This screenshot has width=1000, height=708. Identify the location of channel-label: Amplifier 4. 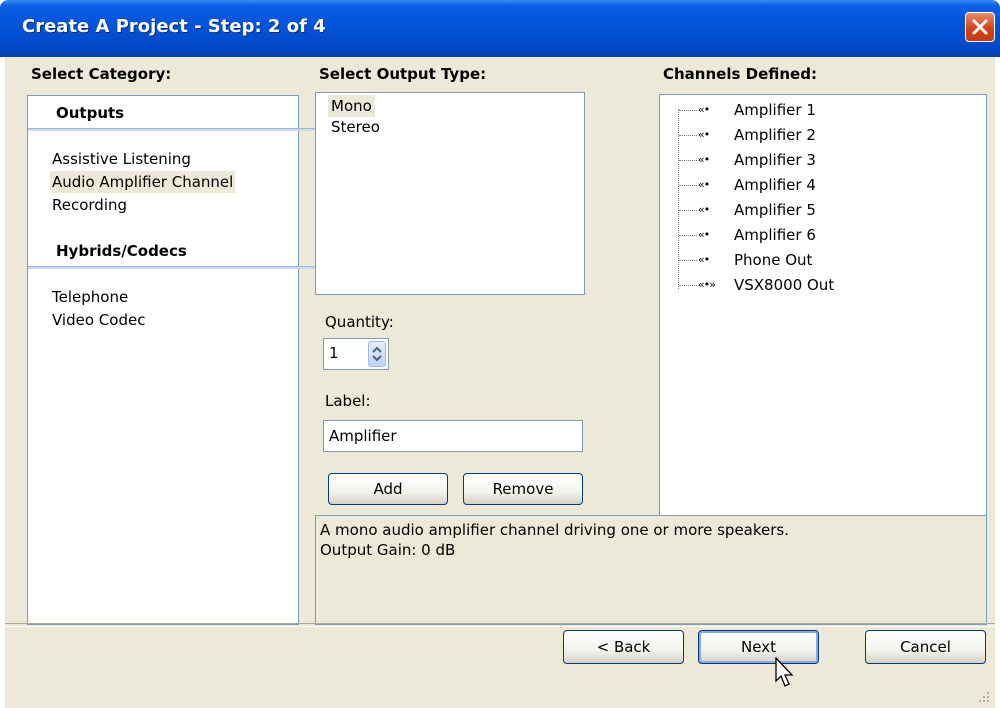
(775, 185).